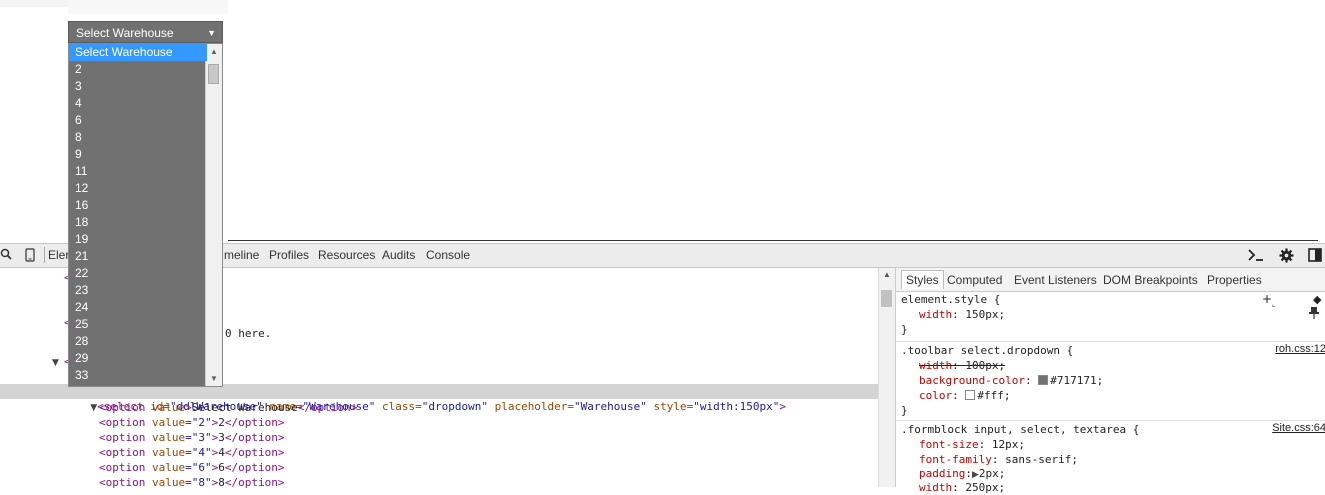 The width and height of the screenshot is (1325, 495). What do you see at coordinates (1110, 315) in the screenshot?
I see `element-style-rule: element.style { +⌞ ◆ width: 150px; }` at bounding box center [1110, 315].